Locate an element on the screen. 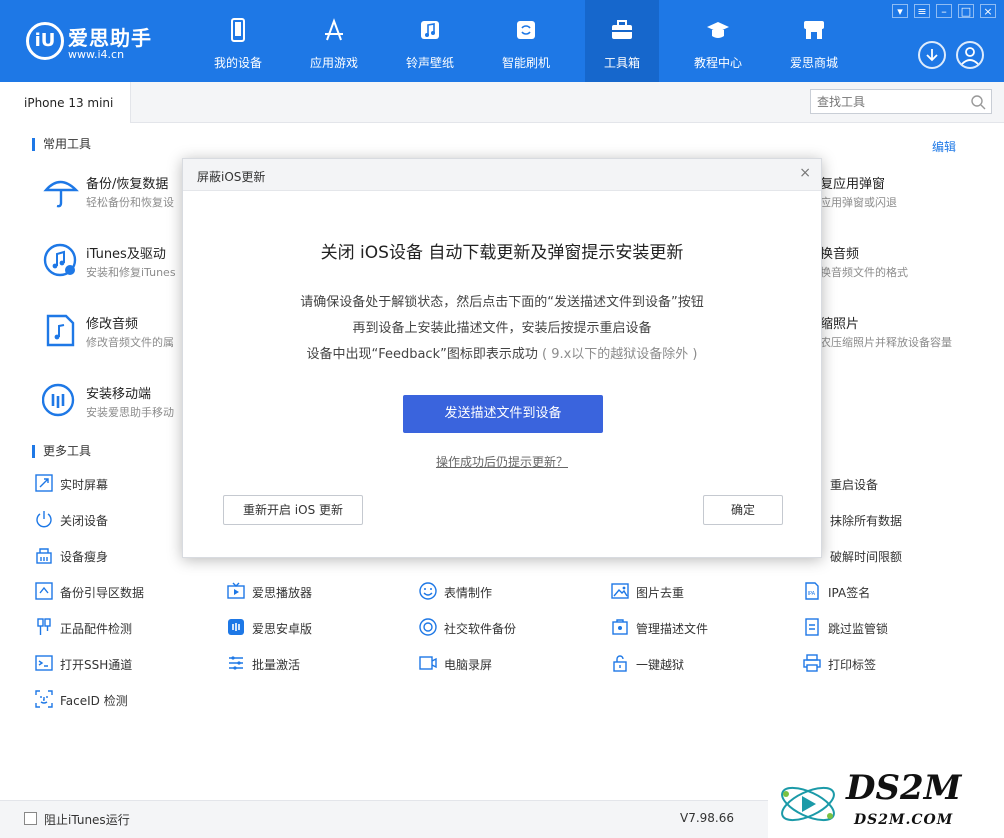  tool-label: 社交软件备份 is located at coordinates (480, 629).